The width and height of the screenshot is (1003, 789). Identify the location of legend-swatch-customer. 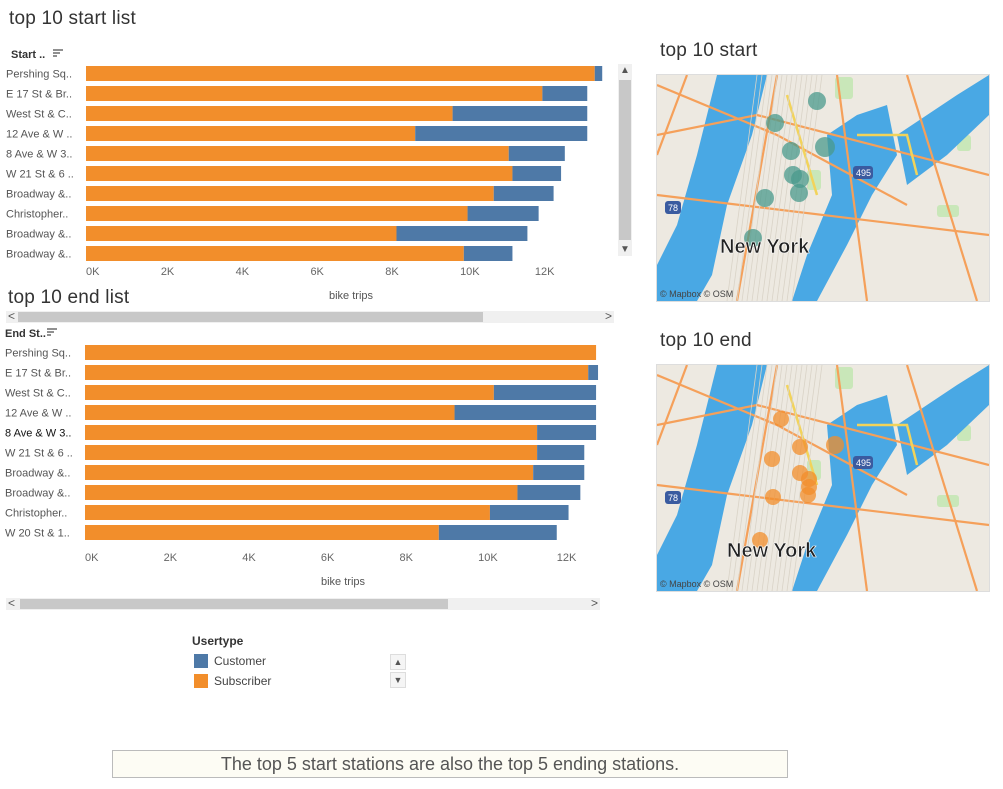
(201, 661).